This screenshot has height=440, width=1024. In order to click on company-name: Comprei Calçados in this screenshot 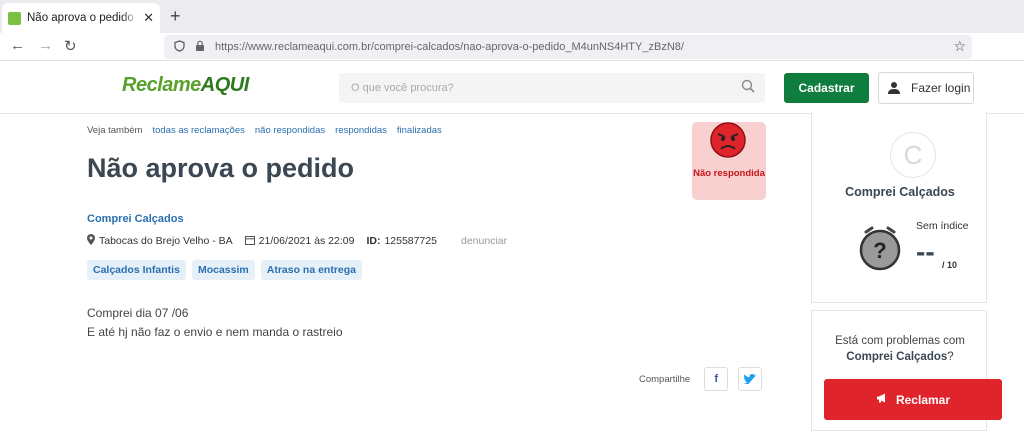, I will do `click(900, 192)`.